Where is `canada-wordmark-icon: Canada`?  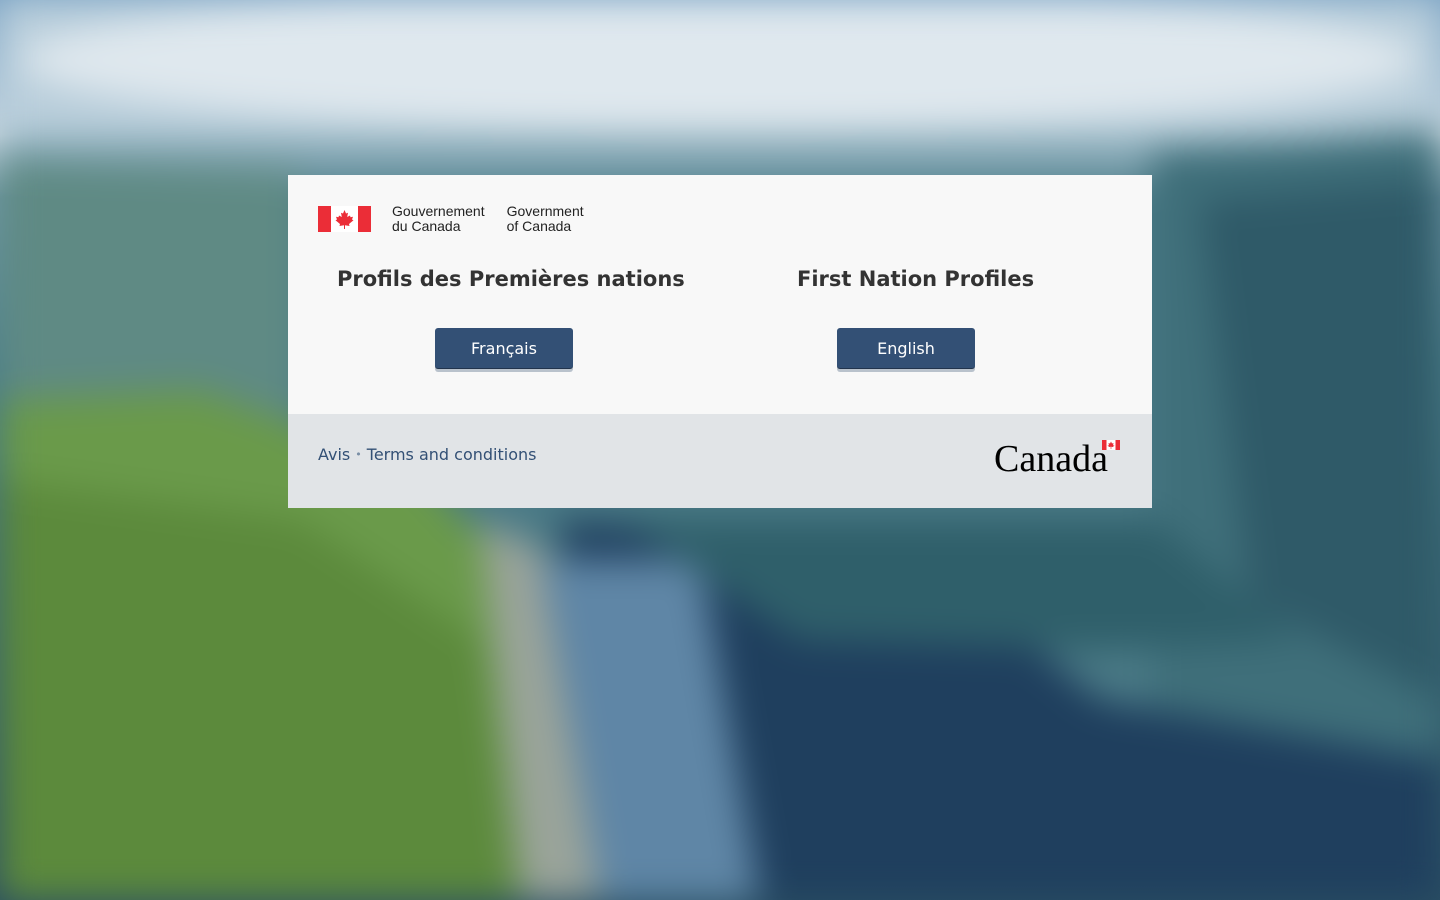
canada-wordmark-icon: Canada is located at coordinates (1057, 458).